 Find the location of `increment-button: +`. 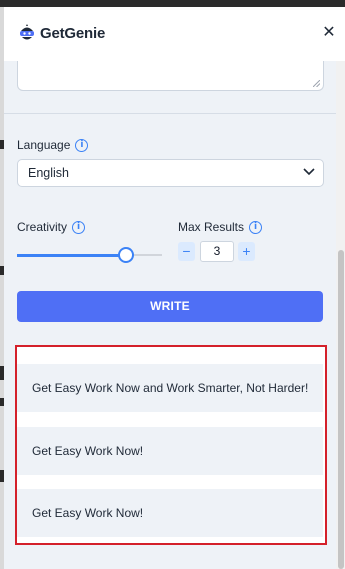

increment-button: + is located at coordinates (246, 251).